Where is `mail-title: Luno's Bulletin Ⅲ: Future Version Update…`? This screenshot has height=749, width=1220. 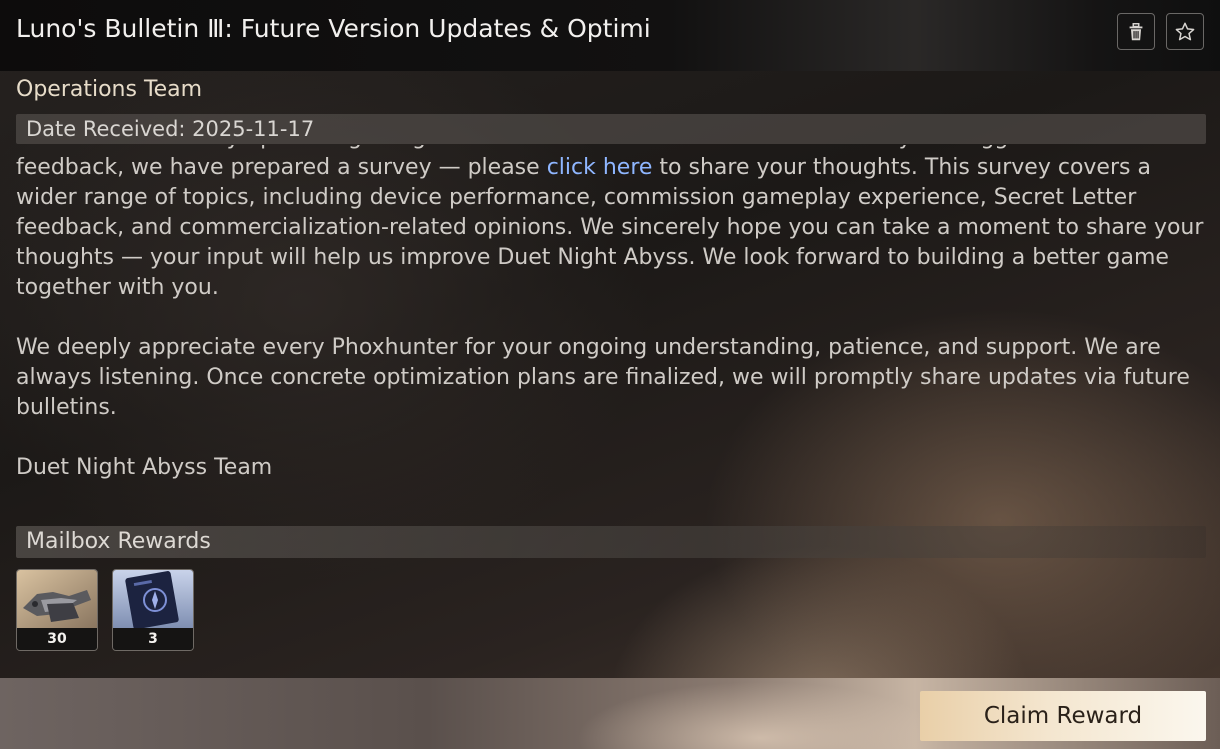
mail-title: Luno's Bulletin Ⅲ: Future Version Update… is located at coordinates (333, 28).